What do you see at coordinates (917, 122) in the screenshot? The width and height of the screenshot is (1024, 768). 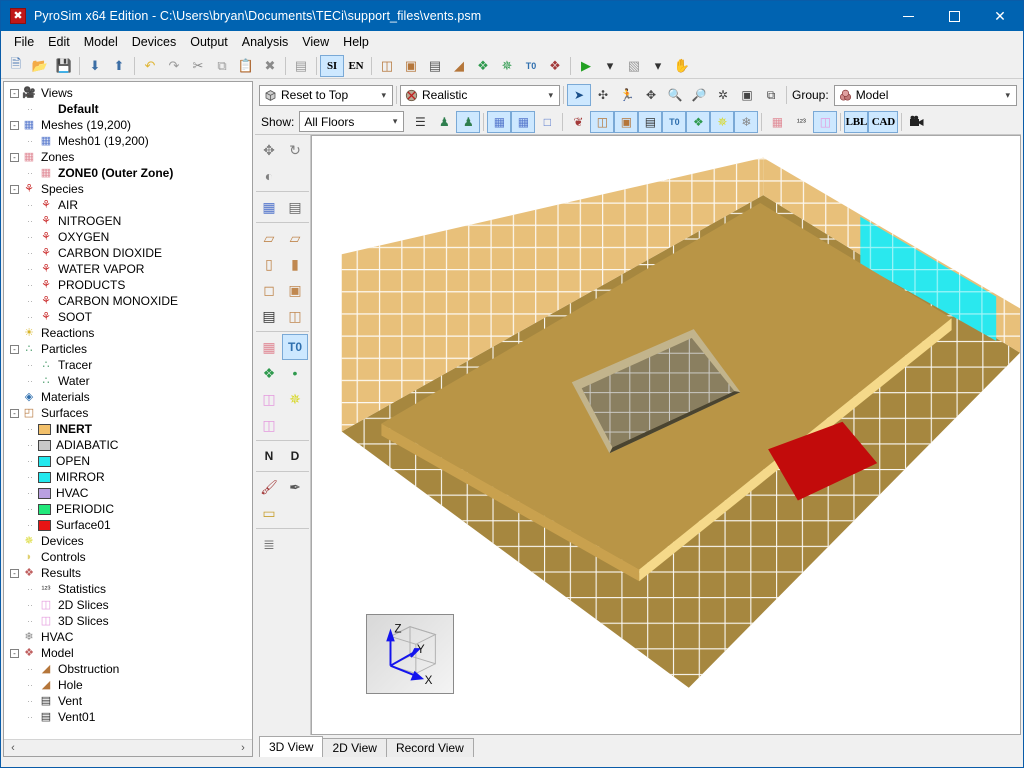 I see `camera-button` at bounding box center [917, 122].